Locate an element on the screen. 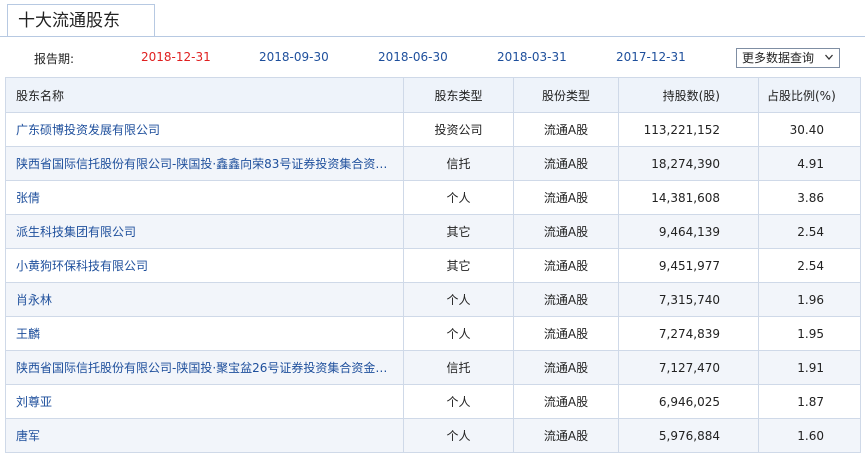  holder-name-link: 唐军 is located at coordinates (204, 435).